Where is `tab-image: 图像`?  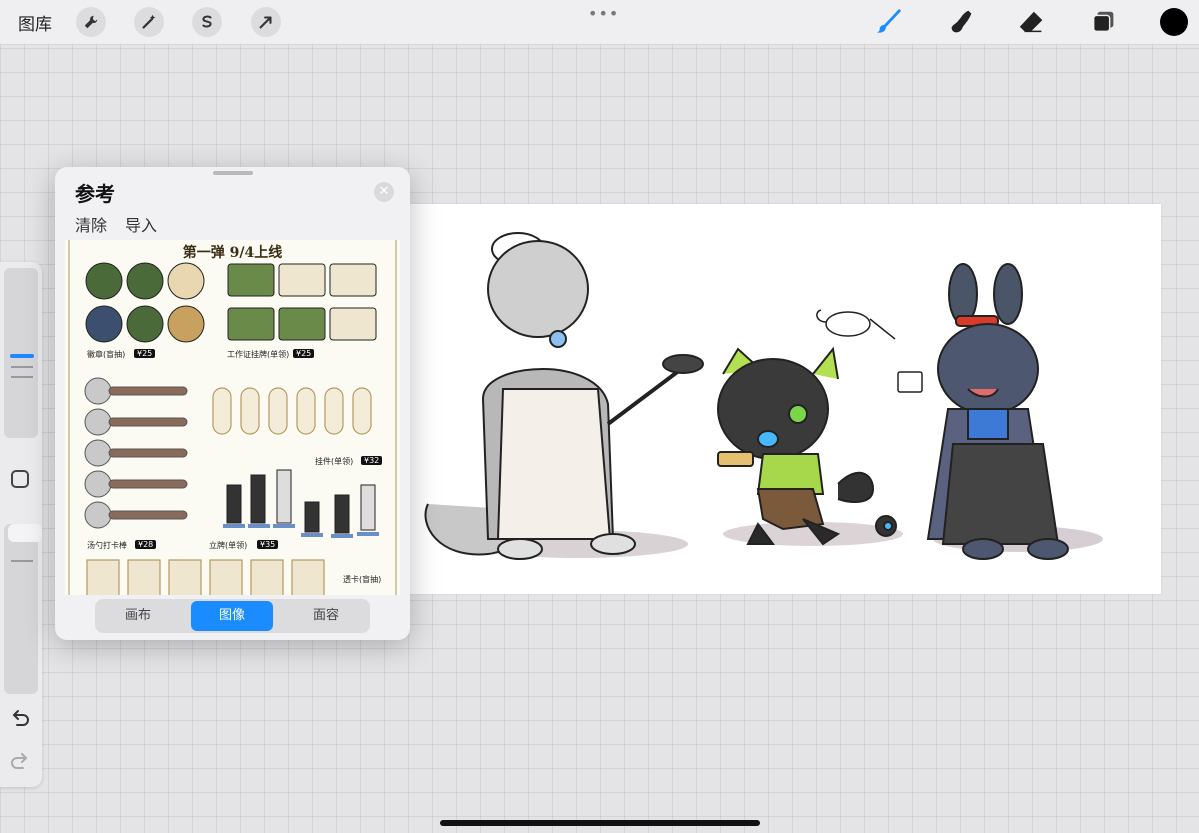
tab-image: 图像 is located at coordinates (232, 616).